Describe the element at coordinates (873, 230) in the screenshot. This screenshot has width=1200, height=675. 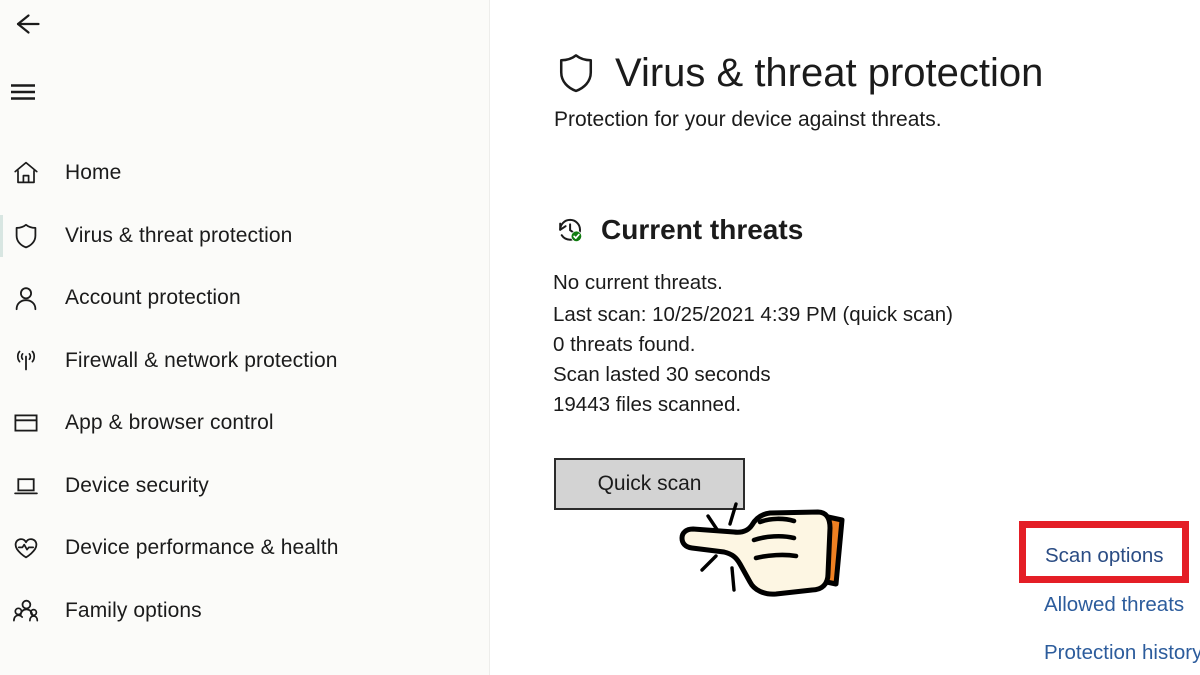
I see `current-threats-header: Current threats` at that location.